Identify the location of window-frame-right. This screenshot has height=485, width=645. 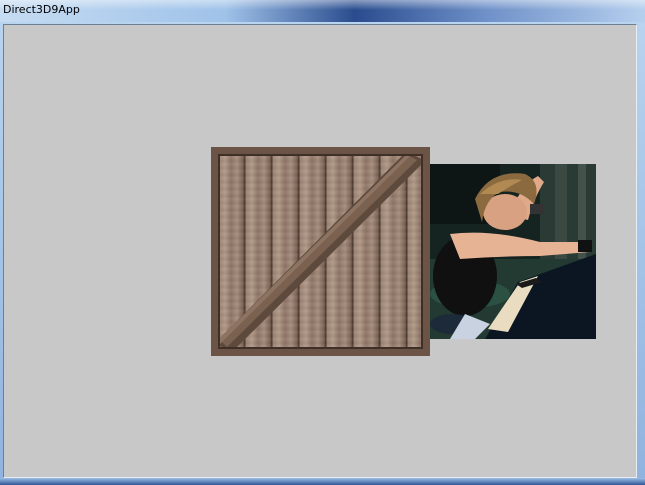
(641, 253).